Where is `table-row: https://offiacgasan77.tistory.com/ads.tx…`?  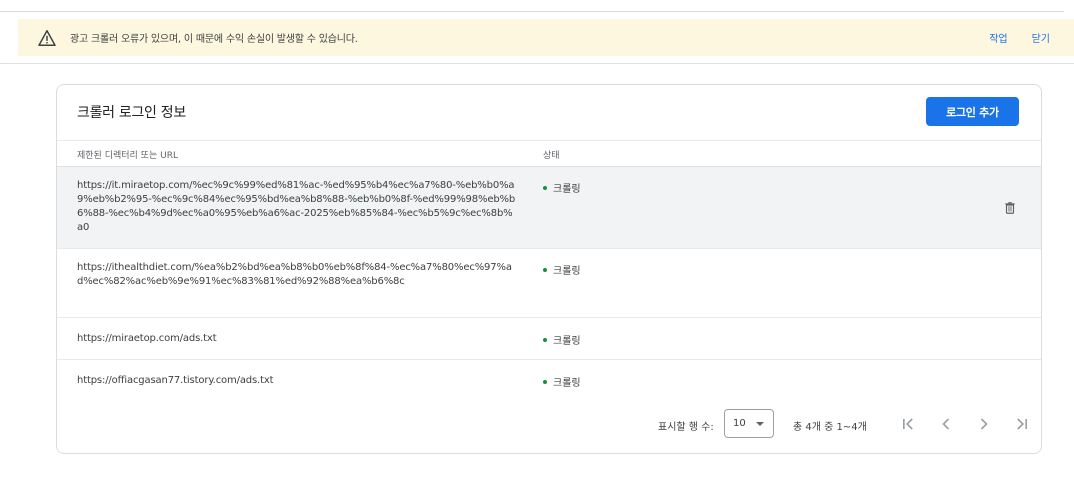
table-row: https://offiacgasan77.tistory.com/ads.tx… is located at coordinates (549, 381).